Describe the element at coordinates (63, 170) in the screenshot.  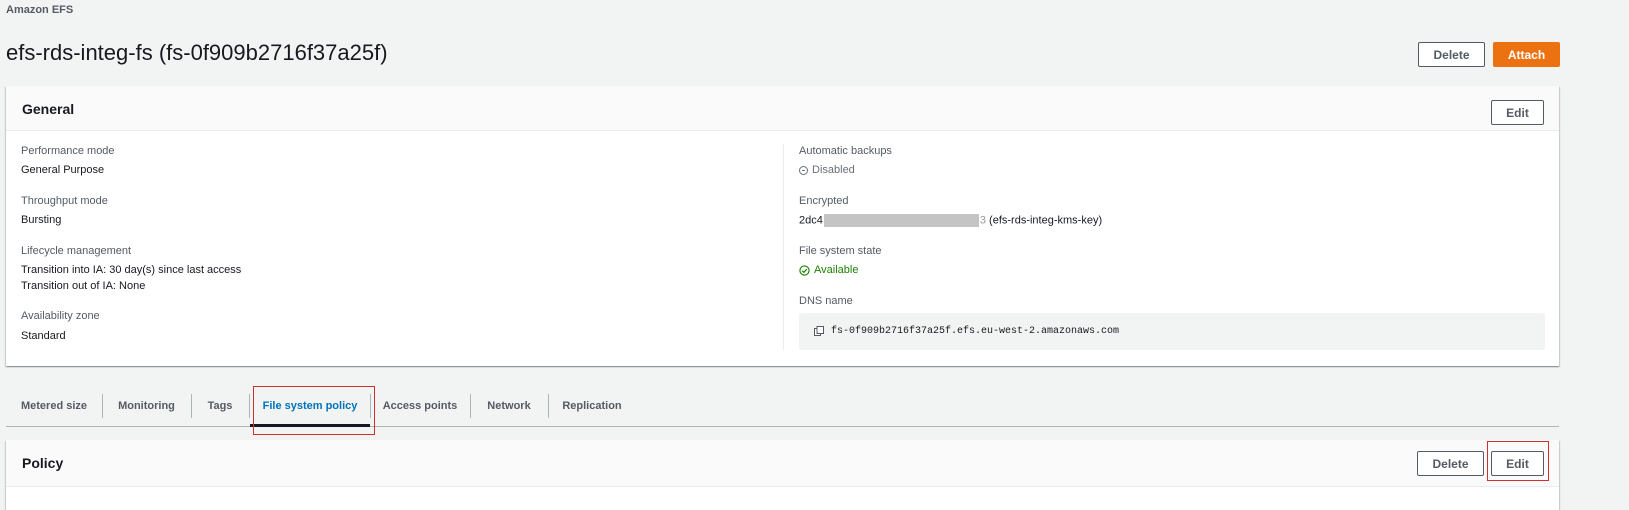
I see `performance-mode-value: General Purpose` at that location.